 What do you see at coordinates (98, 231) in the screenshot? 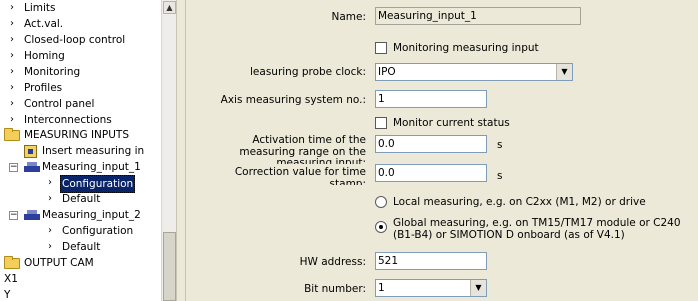
I see `tree-item-label: Configuration` at bounding box center [98, 231].